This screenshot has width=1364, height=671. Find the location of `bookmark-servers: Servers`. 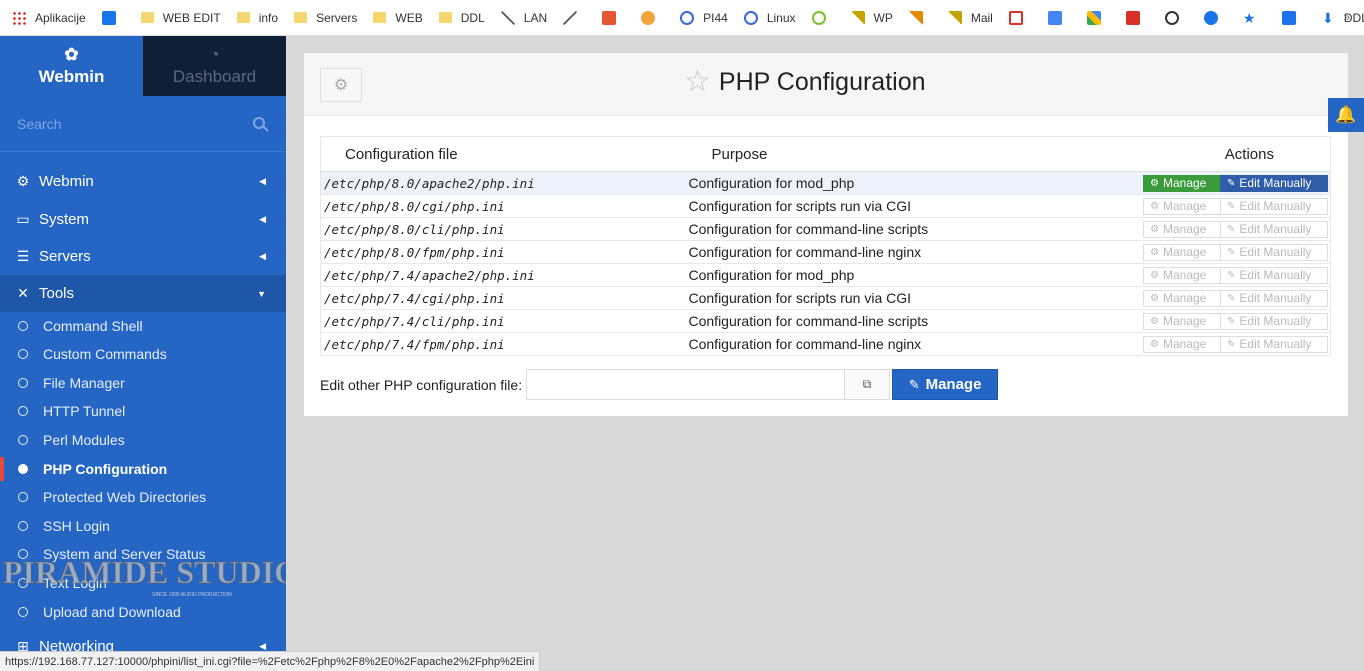

bookmark-servers: Servers is located at coordinates (325, 18).